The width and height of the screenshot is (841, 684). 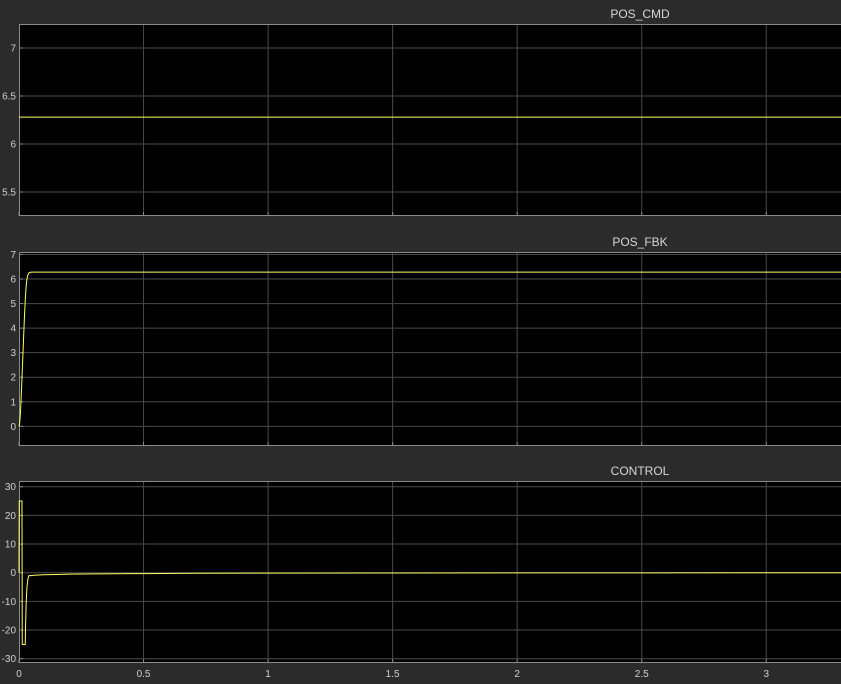 I want to click on x-tick-label: 2.5, so click(x=642, y=674).